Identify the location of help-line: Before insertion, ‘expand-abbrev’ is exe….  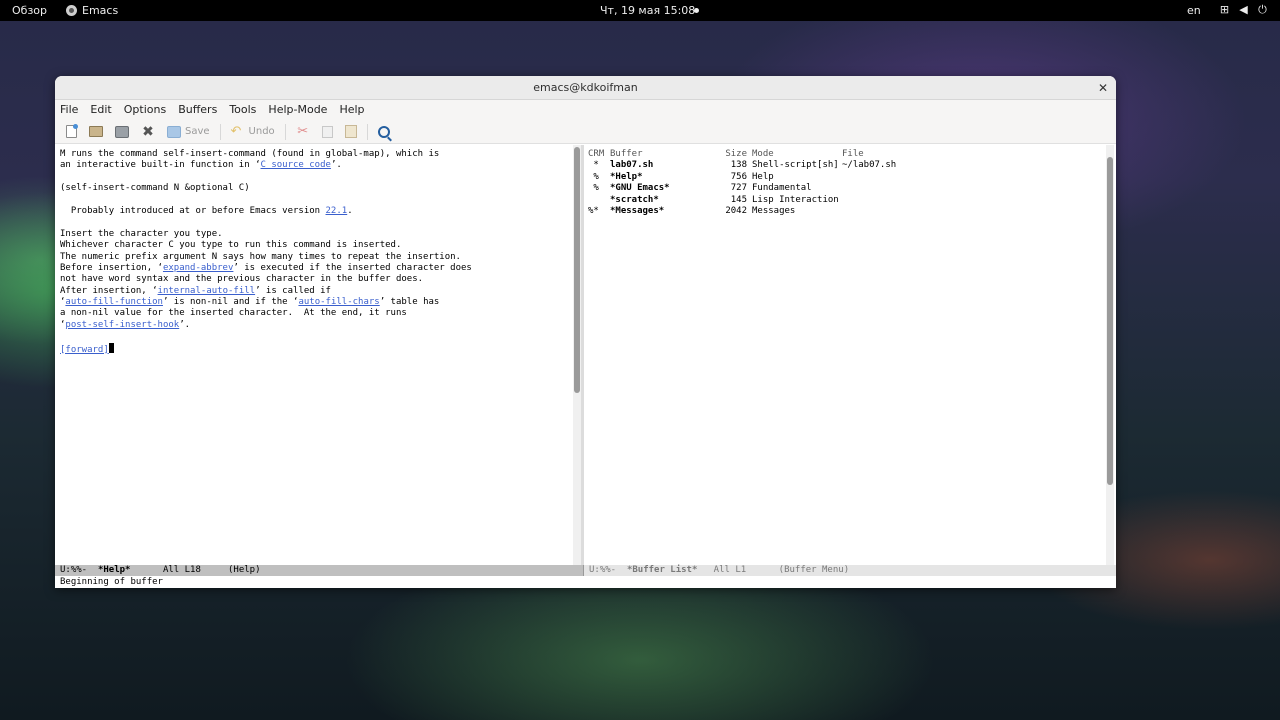
(266, 267).